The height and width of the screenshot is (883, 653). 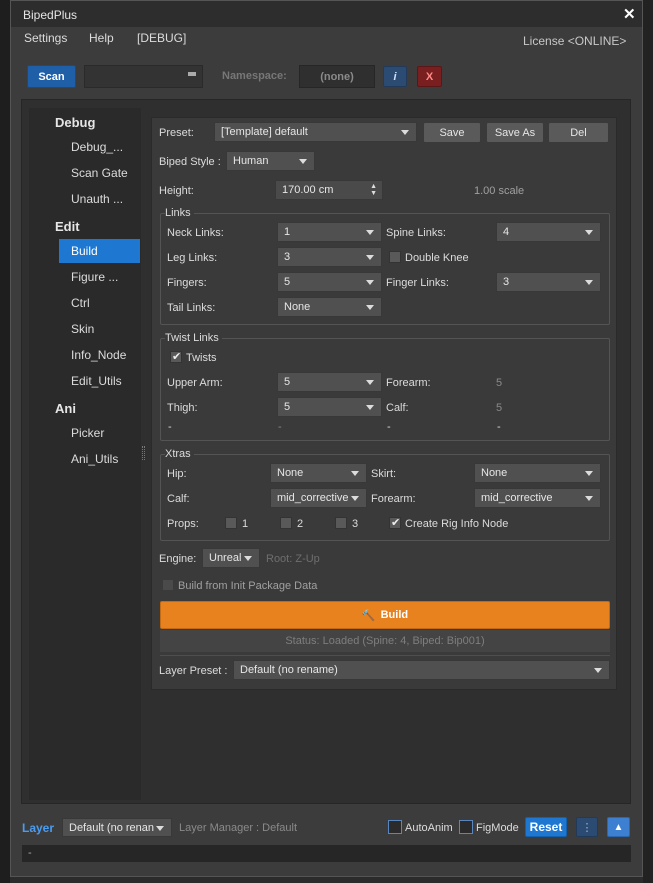 I want to click on sidebar-item-edit-utils: Edit_Utils, so click(x=99, y=381).